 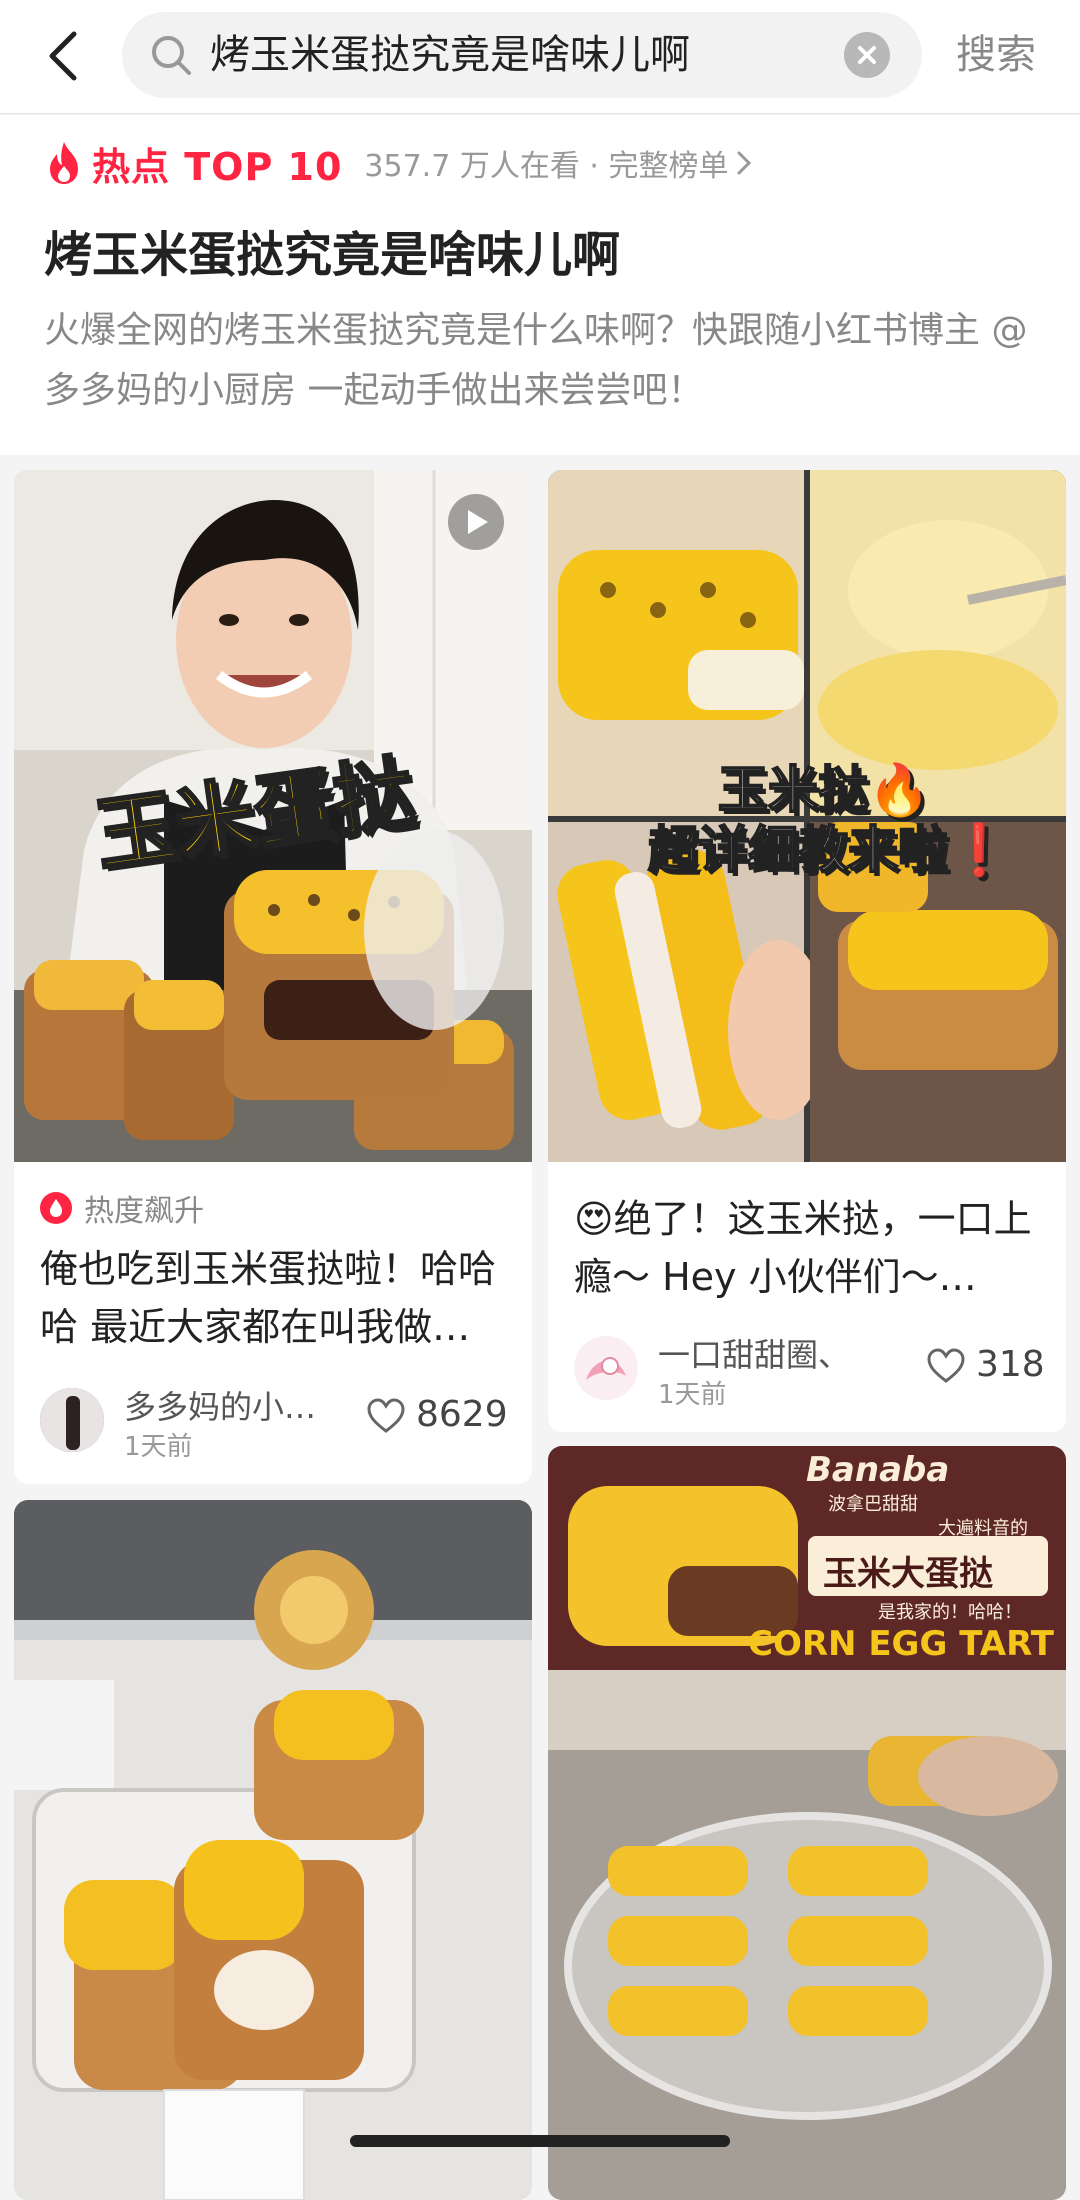 I want to click on hot-topic-rank-row: 热点 TOP 10 357.7 万人在看 · 完整榜单, so click(x=399, y=163).